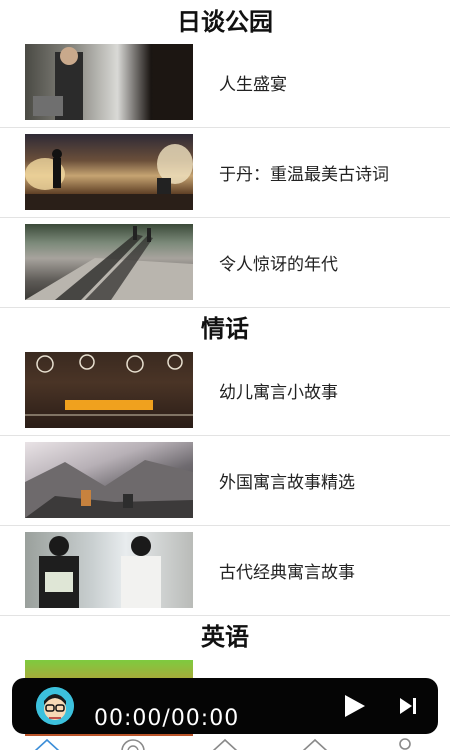  Describe the element at coordinates (225, 329) in the screenshot. I see `section-title-qinghua: 情话` at that location.